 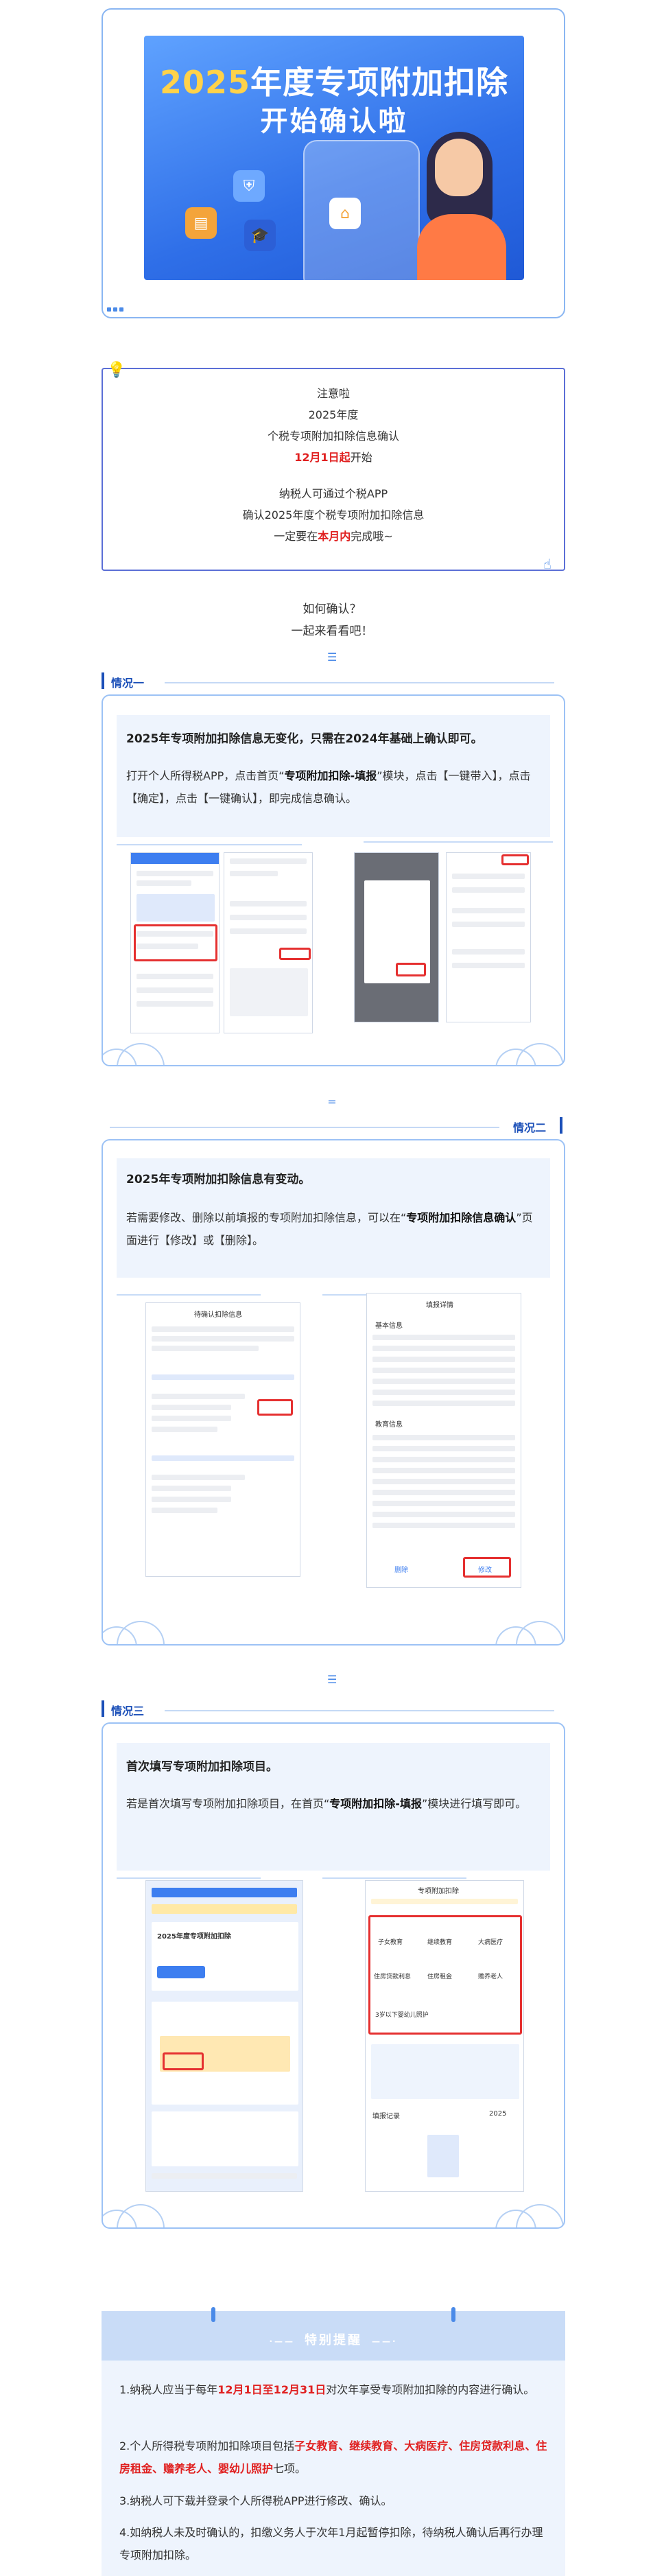 What do you see at coordinates (201, 223) in the screenshot?
I see `document-icon: ▤` at bounding box center [201, 223].